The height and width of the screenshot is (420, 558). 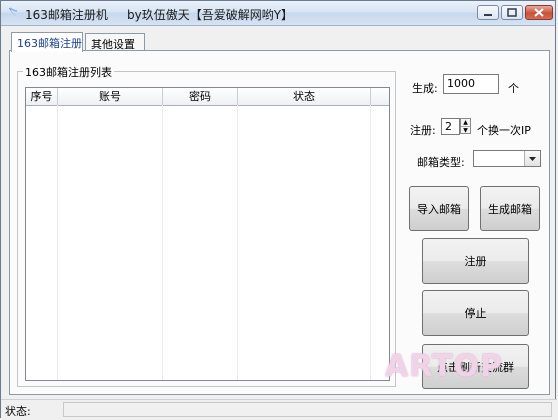 What do you see at coordinates (475, 366) in the screenshot?
I see `refresh-group-button: 点击刷新交流群` at bounding box center [475, 366].